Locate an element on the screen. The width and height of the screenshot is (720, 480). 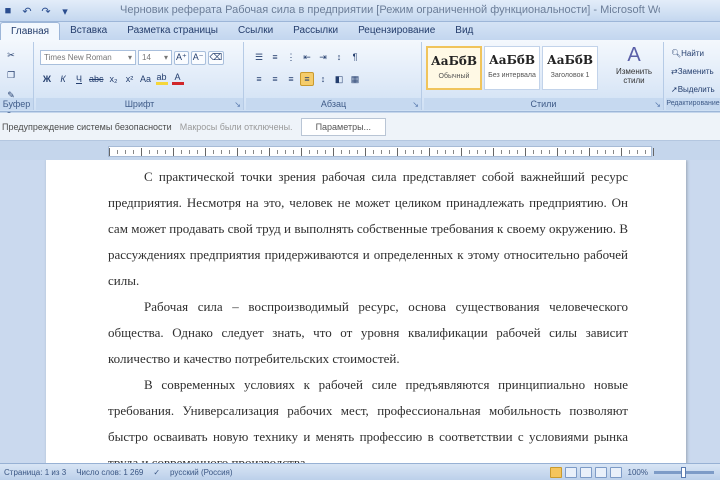
font-name-combo: Times New Roman ▾ is located at coordinates (88, 57).